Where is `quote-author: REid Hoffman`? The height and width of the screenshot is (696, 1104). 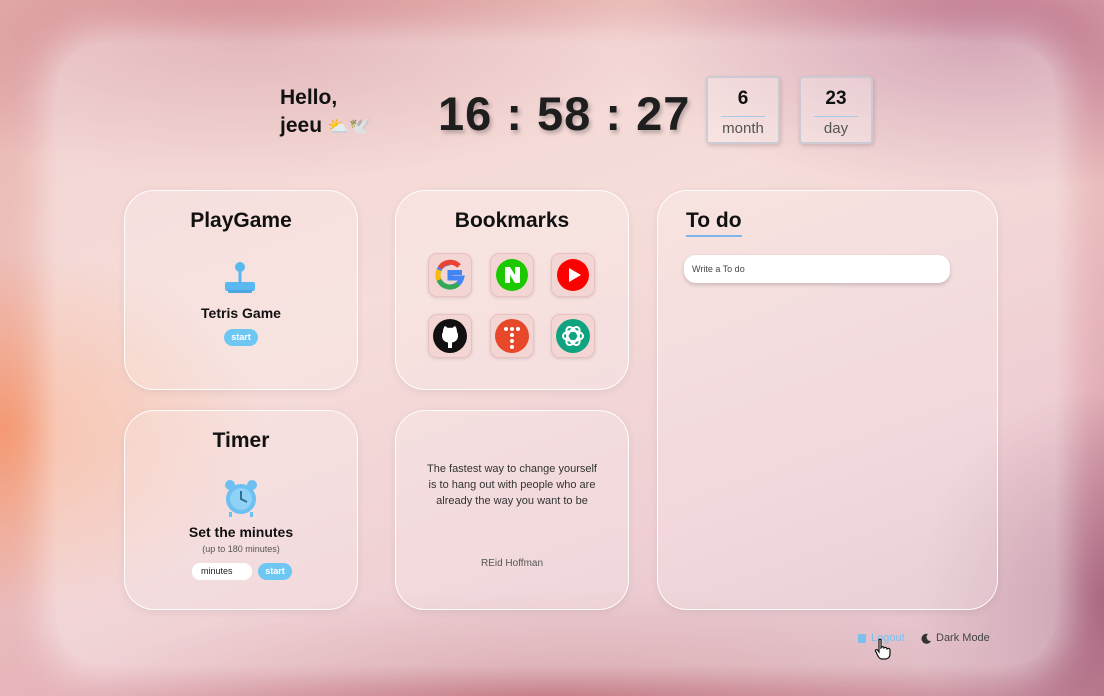
quote-author: REid Hoffman is located at coordinates (512, 563).